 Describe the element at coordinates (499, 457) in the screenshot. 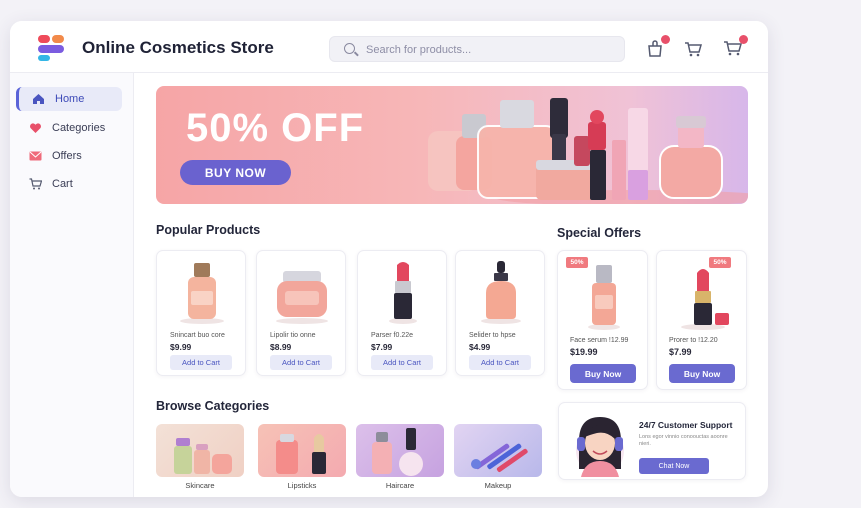

I see `makeup-image` at that location.